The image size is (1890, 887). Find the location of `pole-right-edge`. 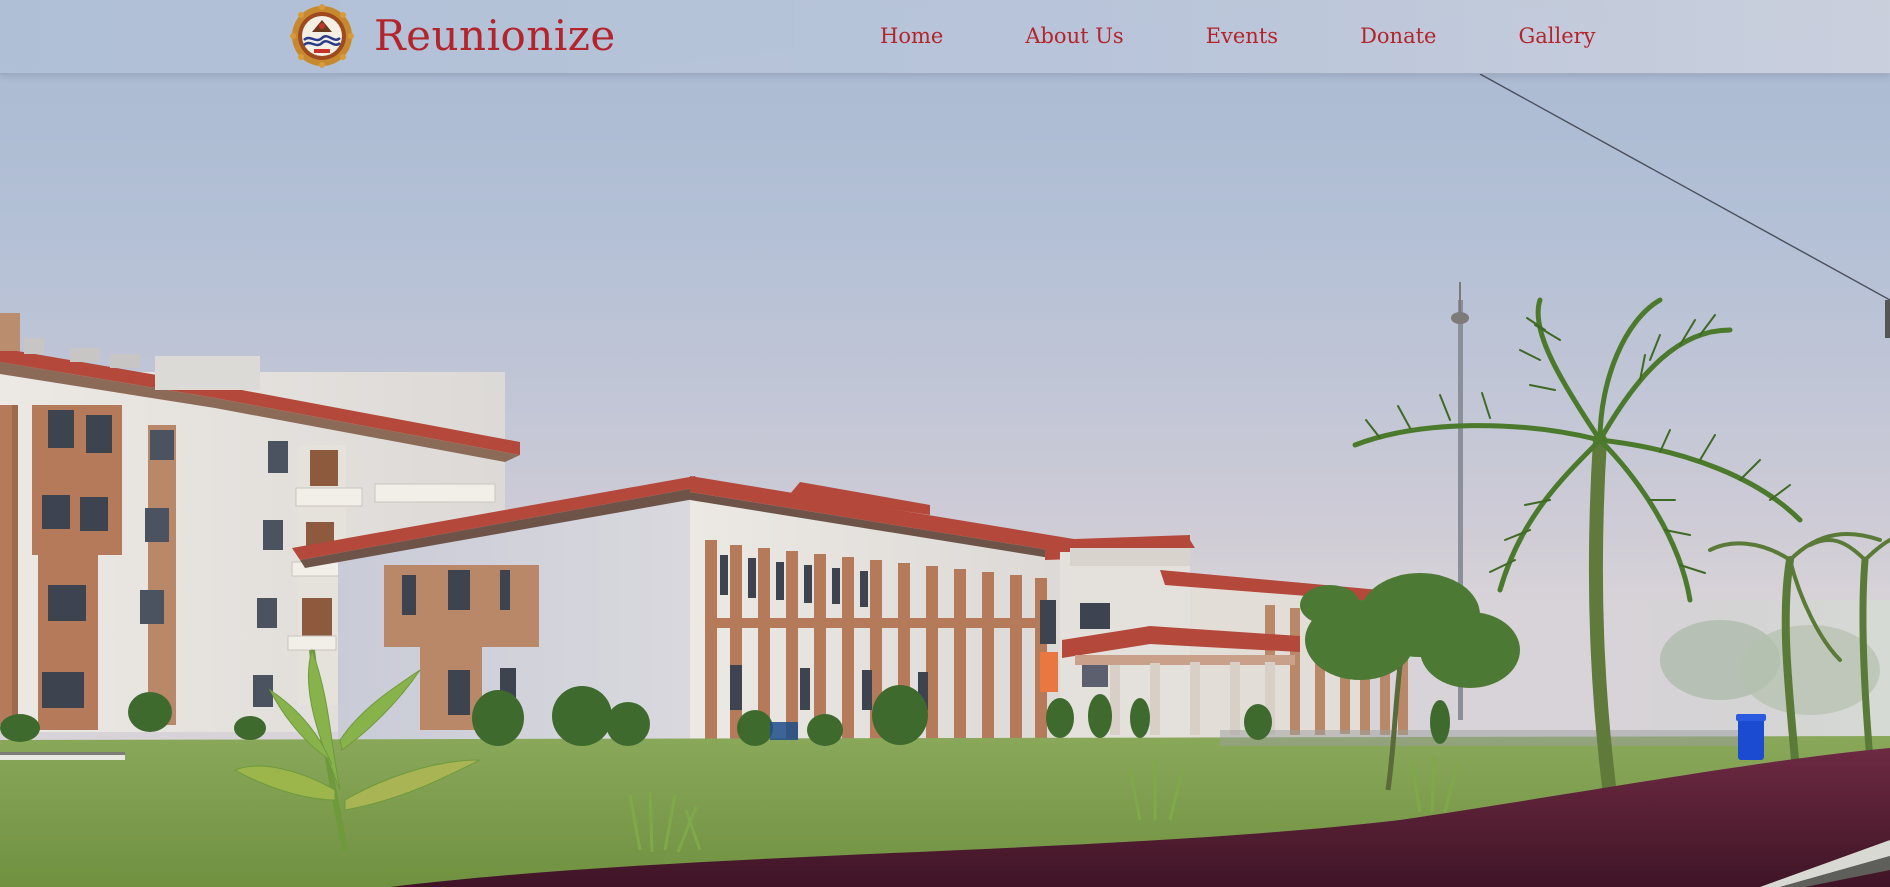

pole-right-edge is located at coordinates (1887, 319).